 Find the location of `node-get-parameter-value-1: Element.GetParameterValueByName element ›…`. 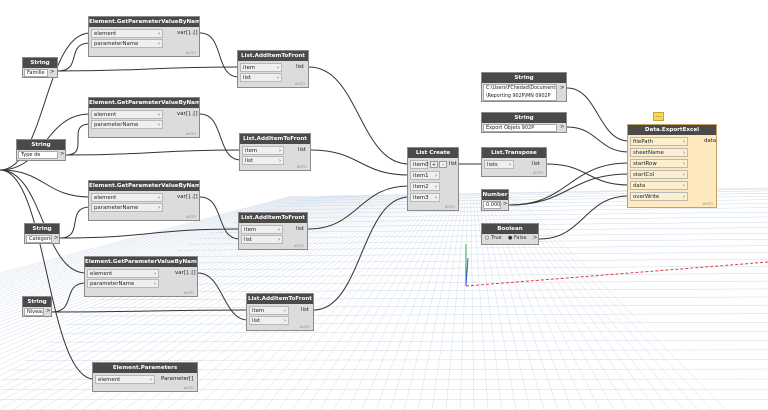

node-get-parameter-value-1: Element.GetParameterValueByName element ›… is located at coordinates (144, 36).